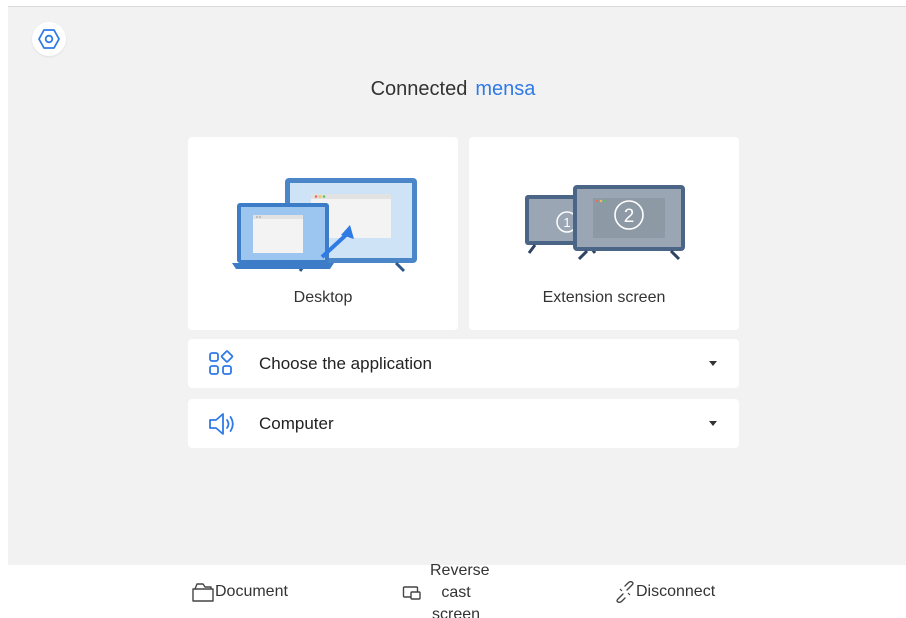  What do you see at coordinates (323, 297) in the screenshot?
I see `mode-label-desktop: Desktop` at bounding box center [323, 297].